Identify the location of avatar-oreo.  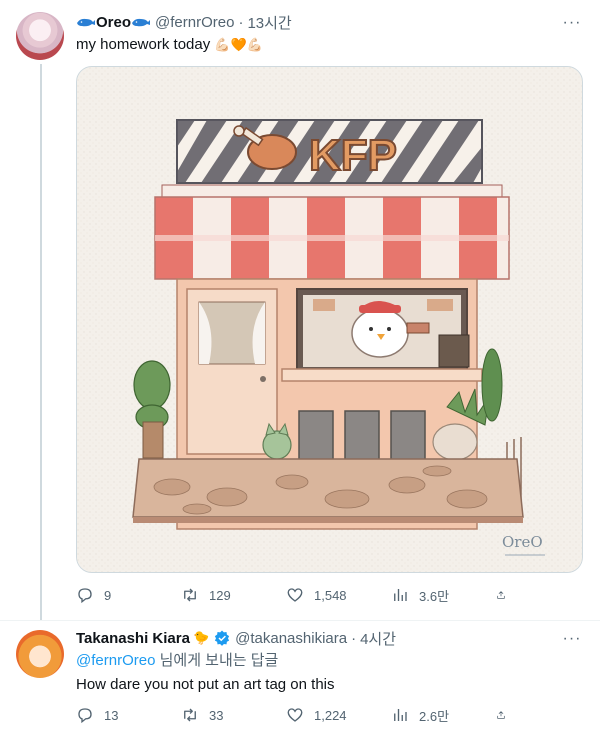
(40, 36).